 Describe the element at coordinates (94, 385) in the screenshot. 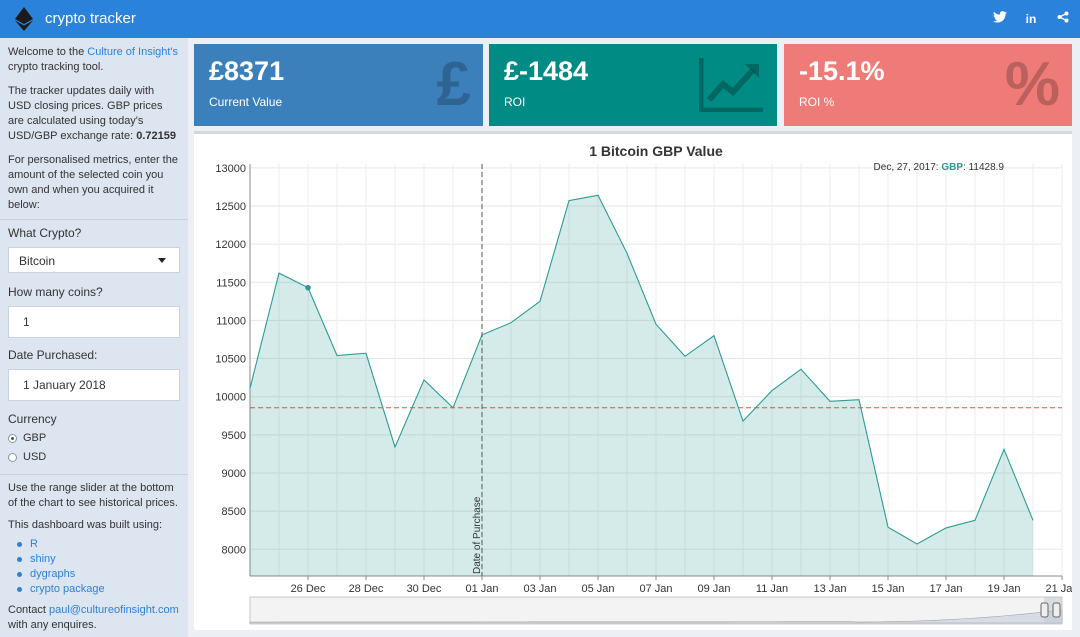

I see `date-input: 1 January 2018` at that location.